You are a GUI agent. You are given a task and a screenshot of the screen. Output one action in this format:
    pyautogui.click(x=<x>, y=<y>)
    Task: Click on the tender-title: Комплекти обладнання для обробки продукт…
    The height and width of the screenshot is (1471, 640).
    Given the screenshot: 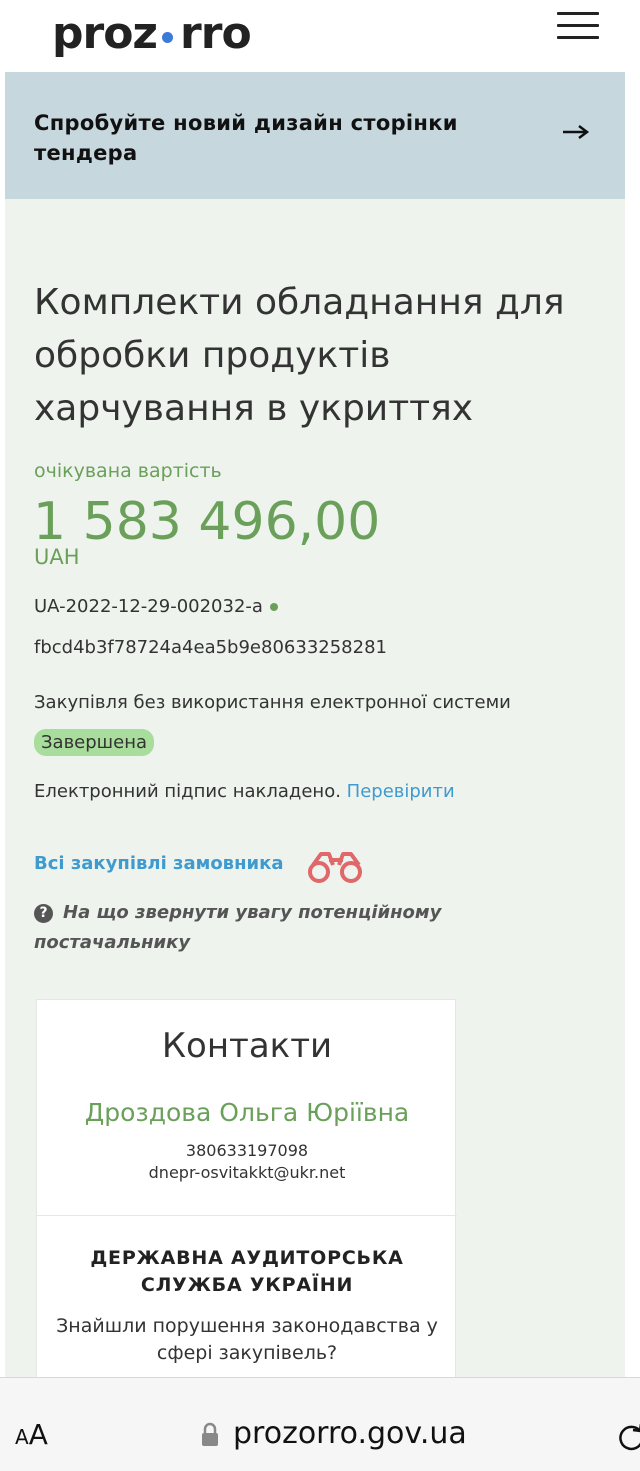 What is the action you would take?
    pyautogui.click(x=299, y=355)
    